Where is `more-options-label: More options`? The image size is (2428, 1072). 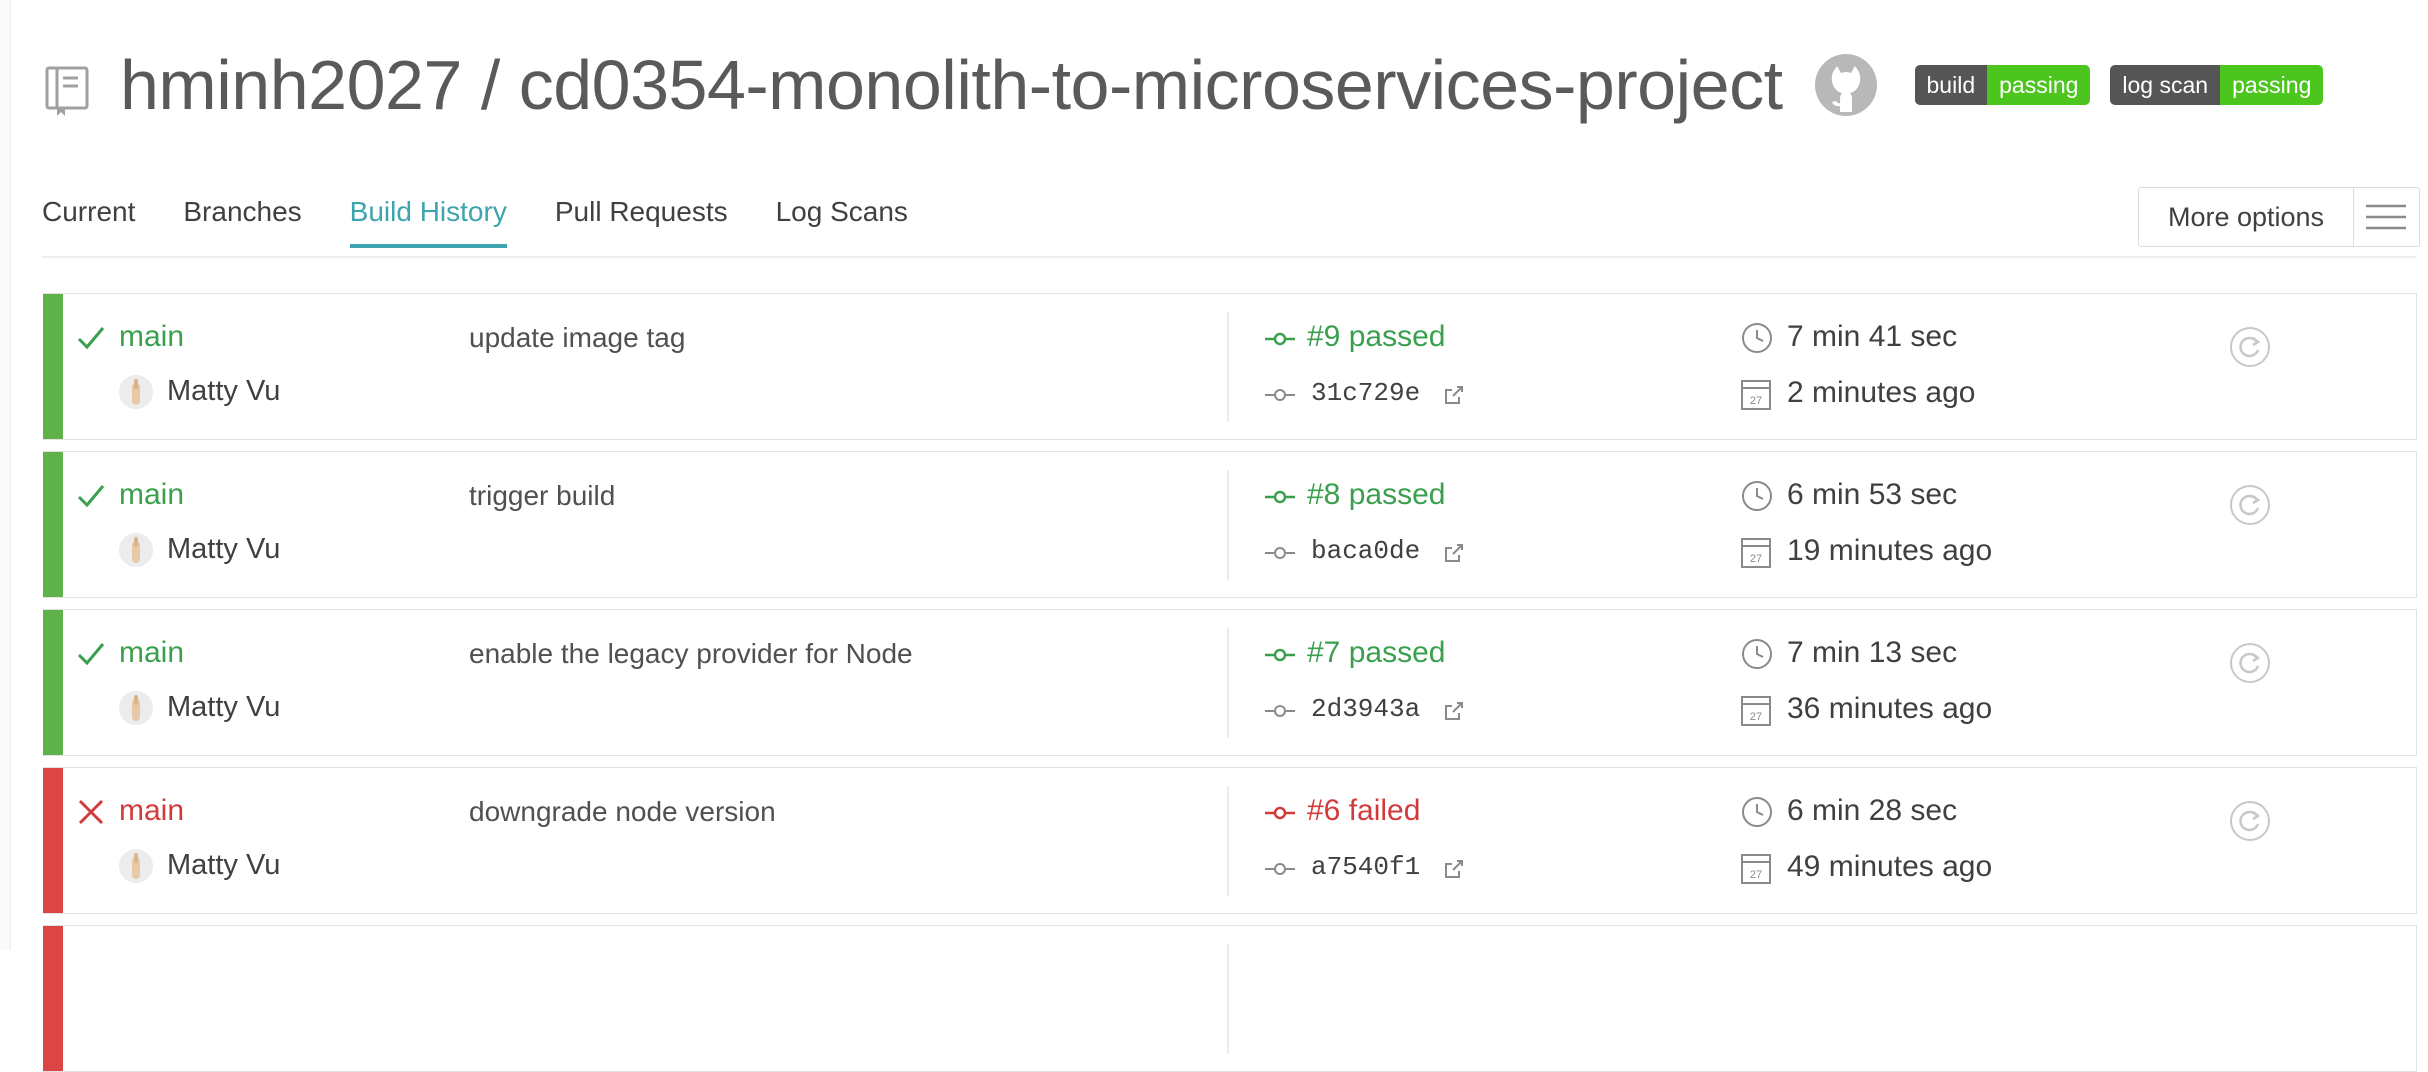 more-options-label: More options is located at coordinates (2246, 216).